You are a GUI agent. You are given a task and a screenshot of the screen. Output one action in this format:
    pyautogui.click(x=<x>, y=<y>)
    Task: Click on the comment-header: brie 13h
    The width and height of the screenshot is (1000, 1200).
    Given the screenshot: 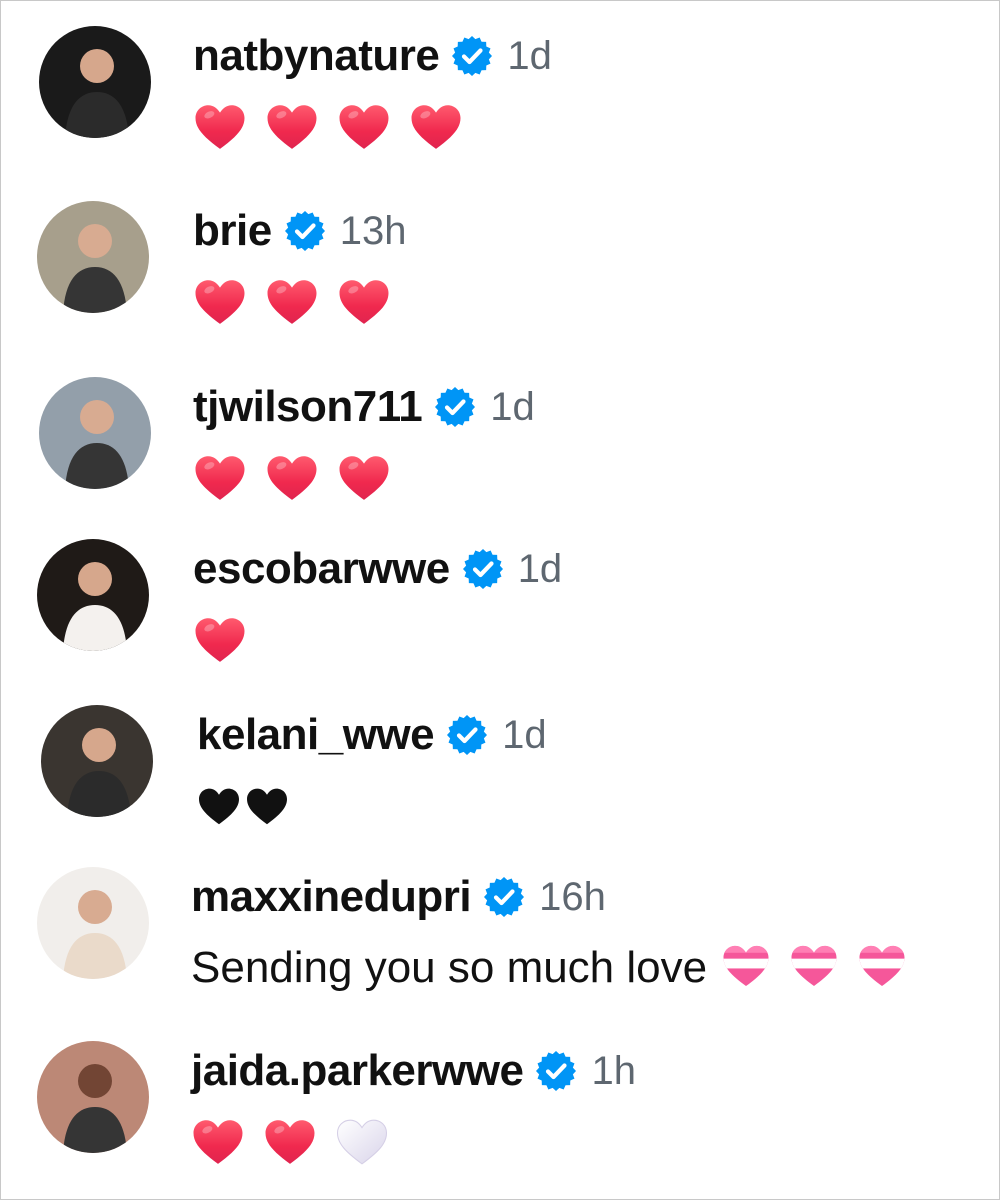 What is the action you would take?
    pyautogui.click(x=299, y=231)
    